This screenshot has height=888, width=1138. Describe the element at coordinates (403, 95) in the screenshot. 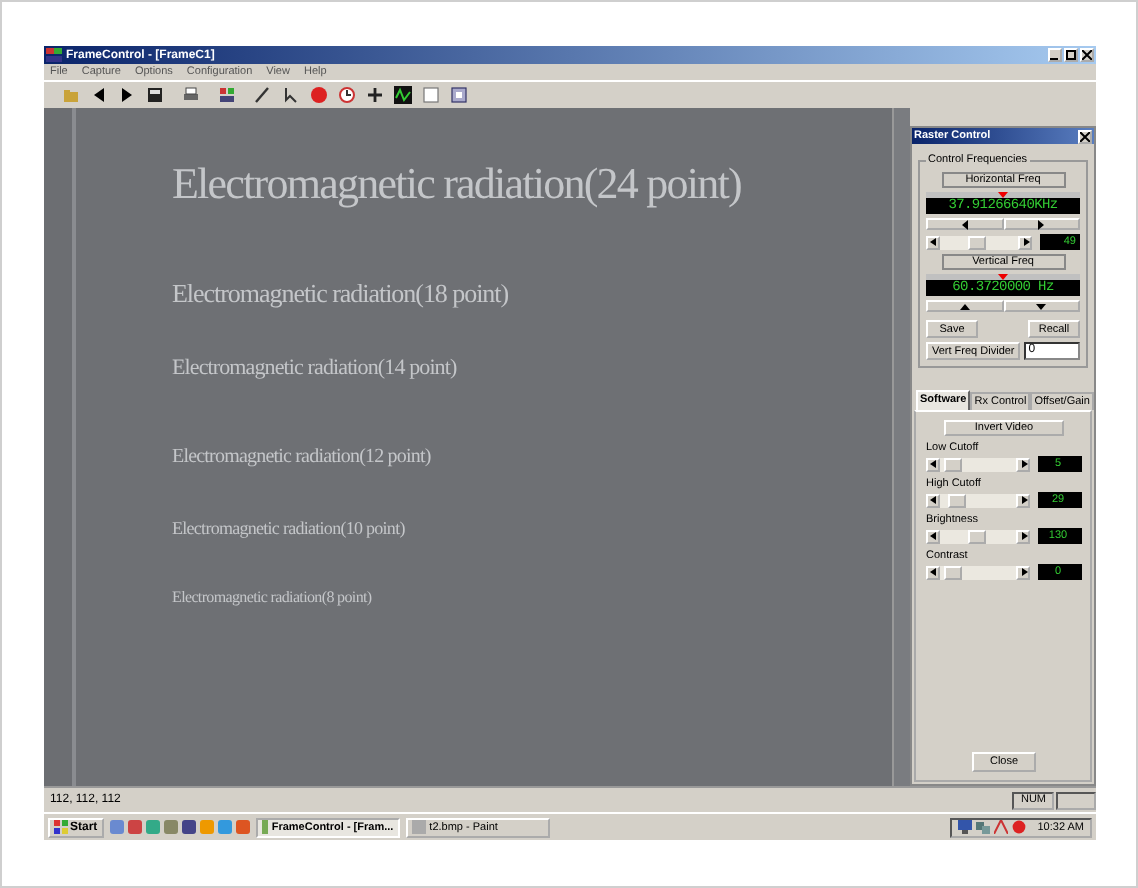

I see `waveform-icon` at that location.